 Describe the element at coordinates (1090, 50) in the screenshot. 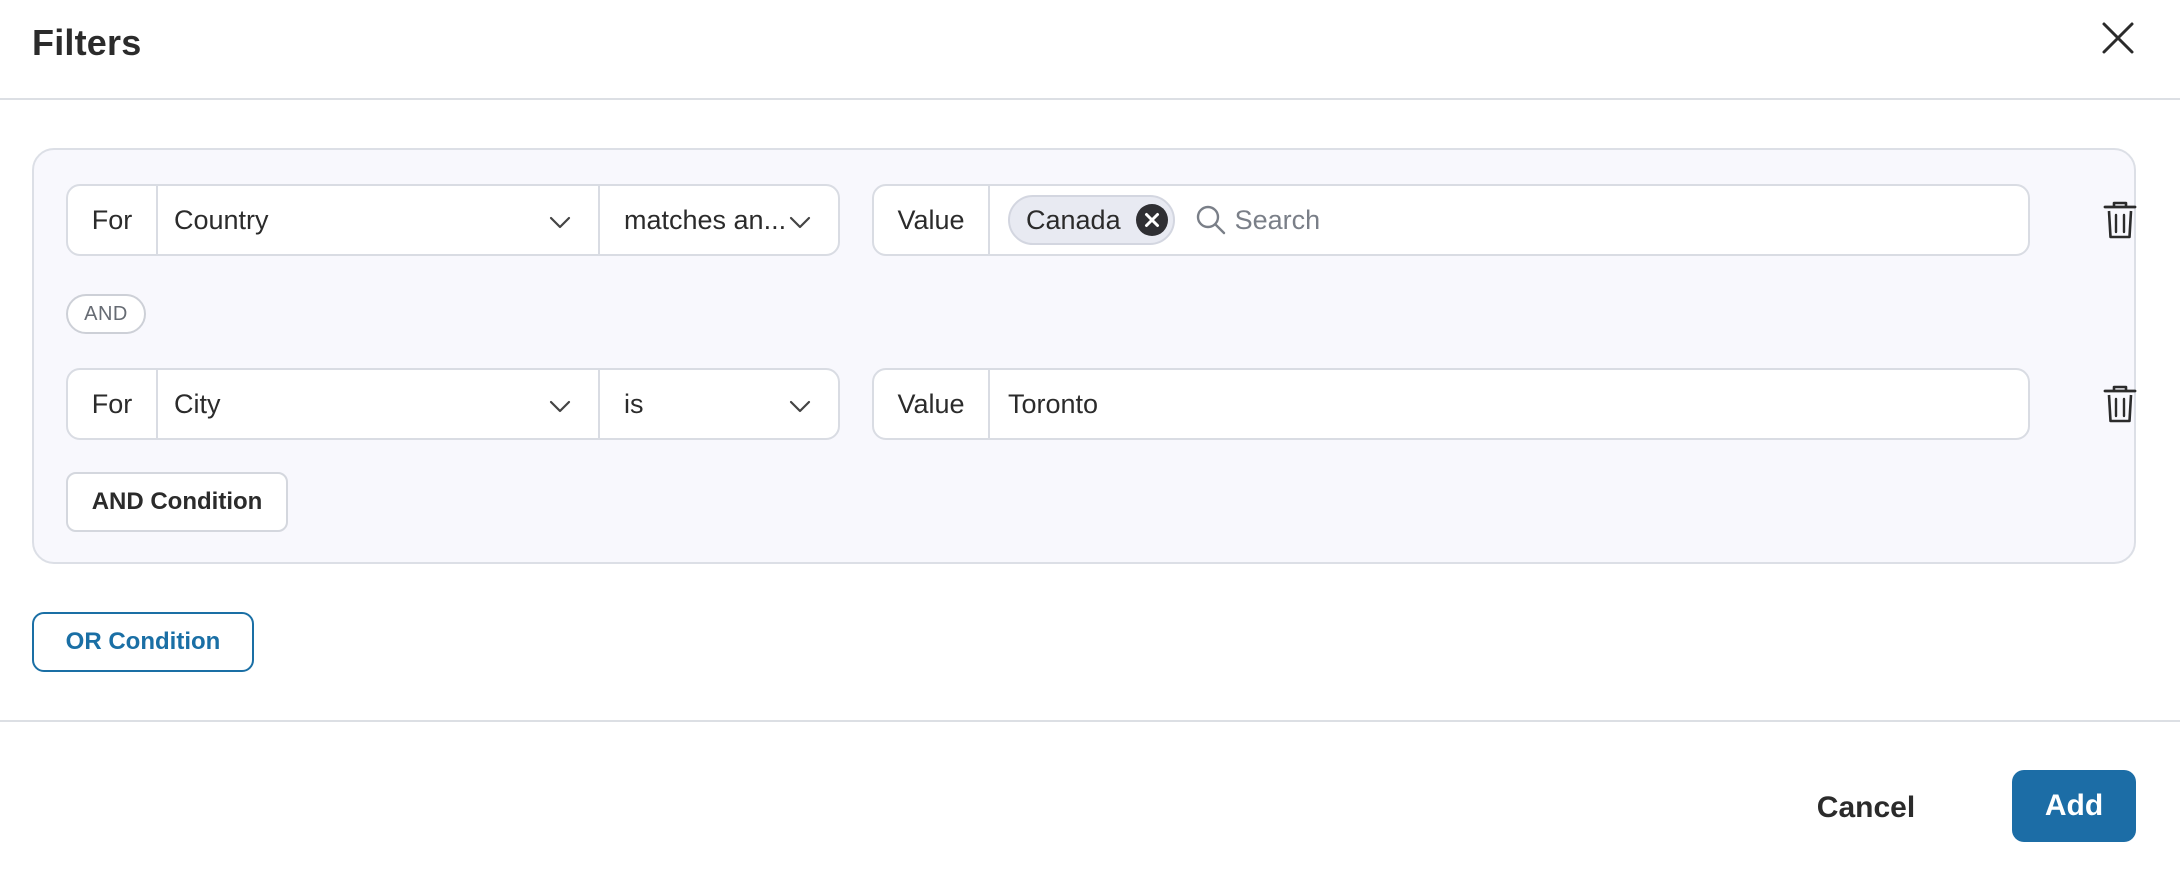

I see `dialog-header: Filters` at that location.